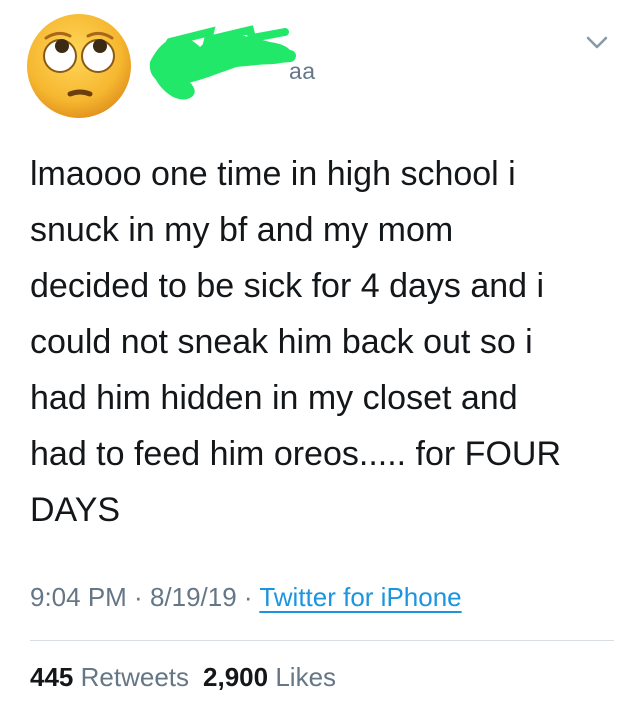 The width and height of the screenshot is (640, 704). What do you see at coordinates (269, 677) in the screenshot?
I see `likes-stat: 2,900 Likes` at bounding box center [269, 677].